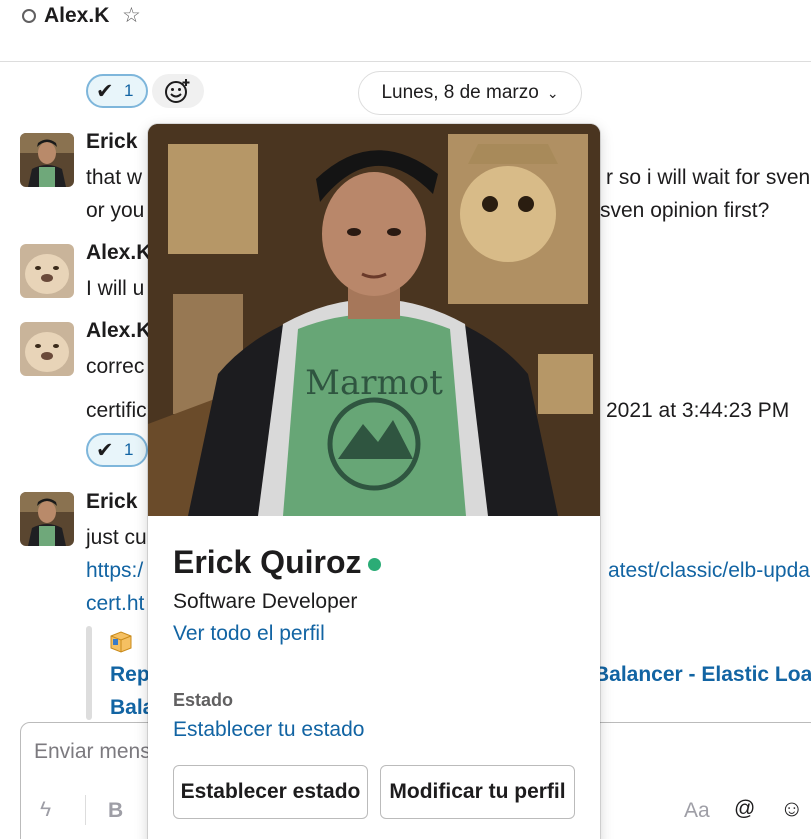 This screenshot has width=811, height=839. Describe the element at coordinates (709, 571) in the screenshot. I see `message-link: atest/classic/elb-upda` at that location.